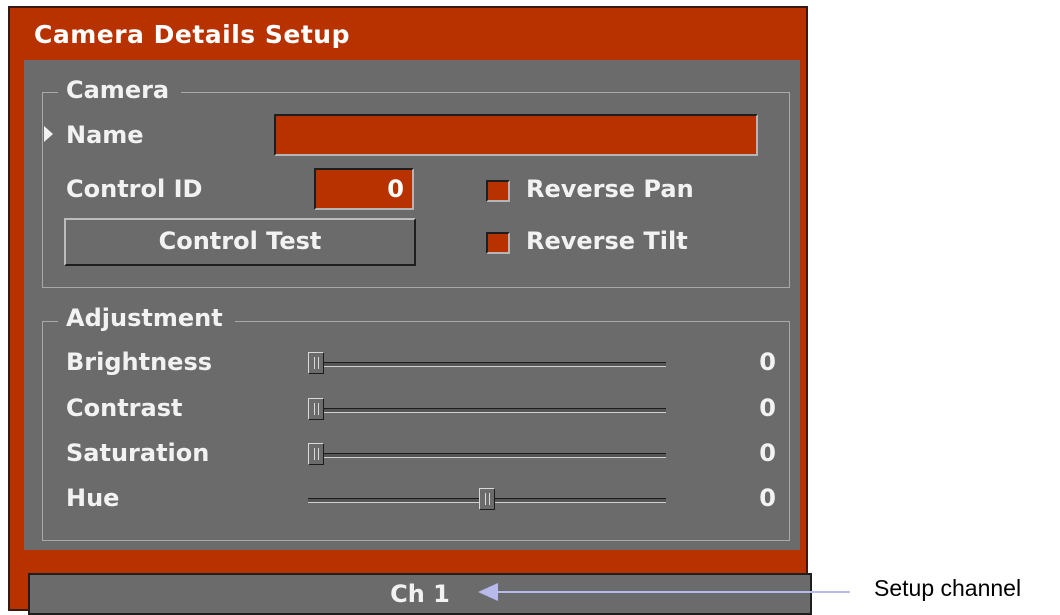  What do you see at coordinates (610, 189) in the screenshot?
I see `reverse-pan-label: Reverse Pan` at bounding box center [610, 189].